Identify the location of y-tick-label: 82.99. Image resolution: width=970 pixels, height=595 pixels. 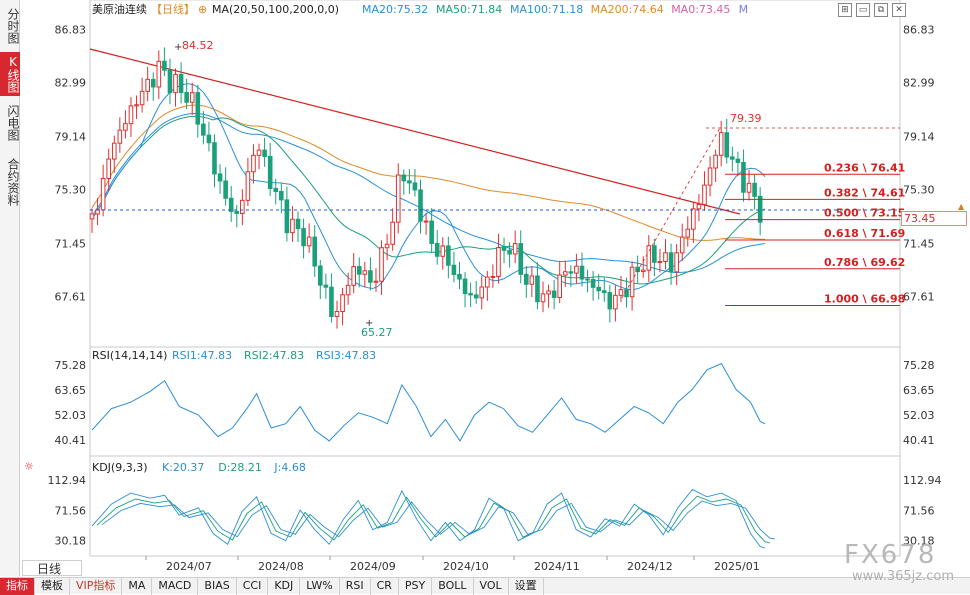
(71, 83).